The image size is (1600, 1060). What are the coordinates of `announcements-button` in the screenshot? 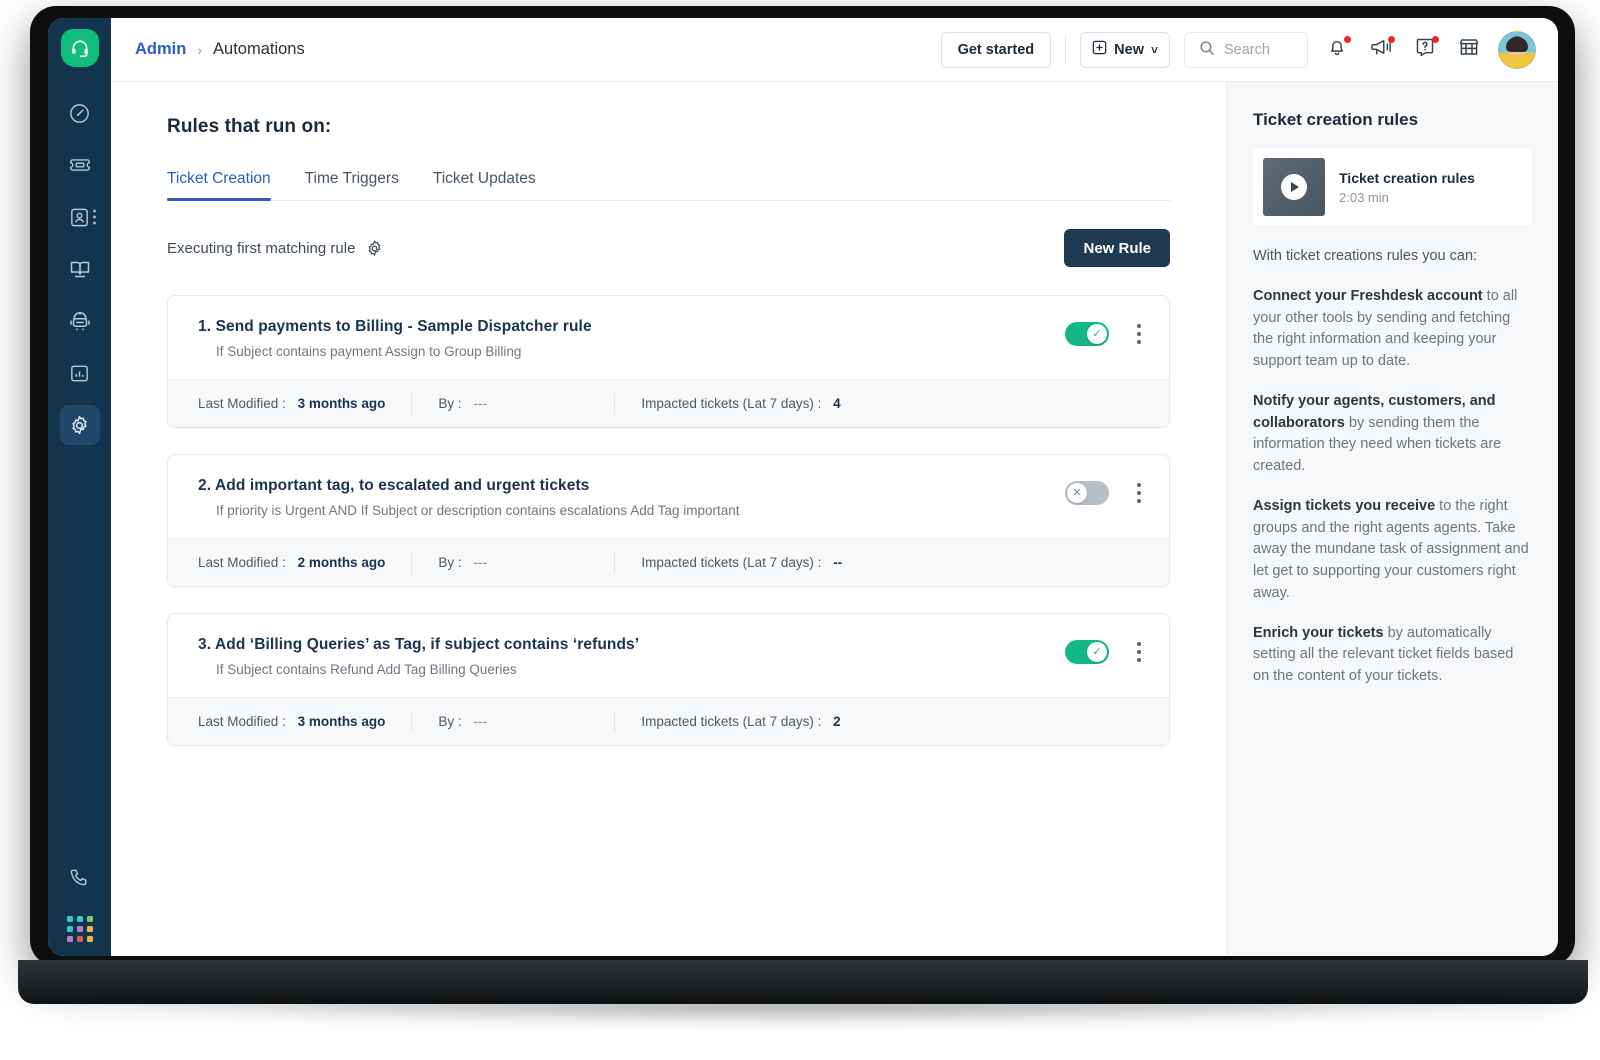 It's located at (1381, 50).